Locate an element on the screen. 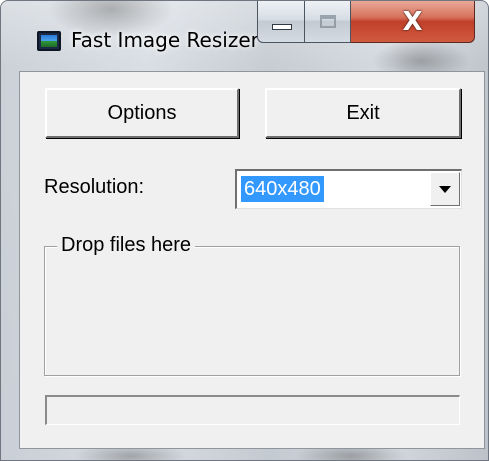  window-title: Fast Image Resizer is located at coordinates (165, 40).